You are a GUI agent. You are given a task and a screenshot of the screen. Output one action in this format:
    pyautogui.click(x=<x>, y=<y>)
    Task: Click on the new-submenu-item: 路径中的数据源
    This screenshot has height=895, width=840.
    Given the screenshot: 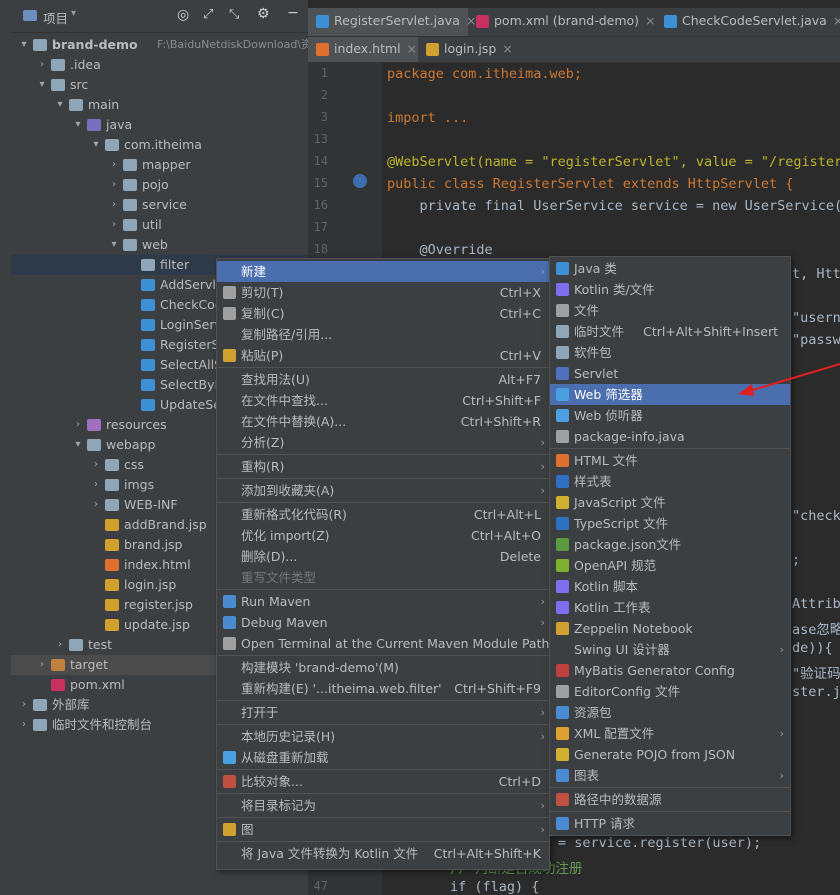 What is the action you would take?
    pyautogui.click(x=670, y=799)
    